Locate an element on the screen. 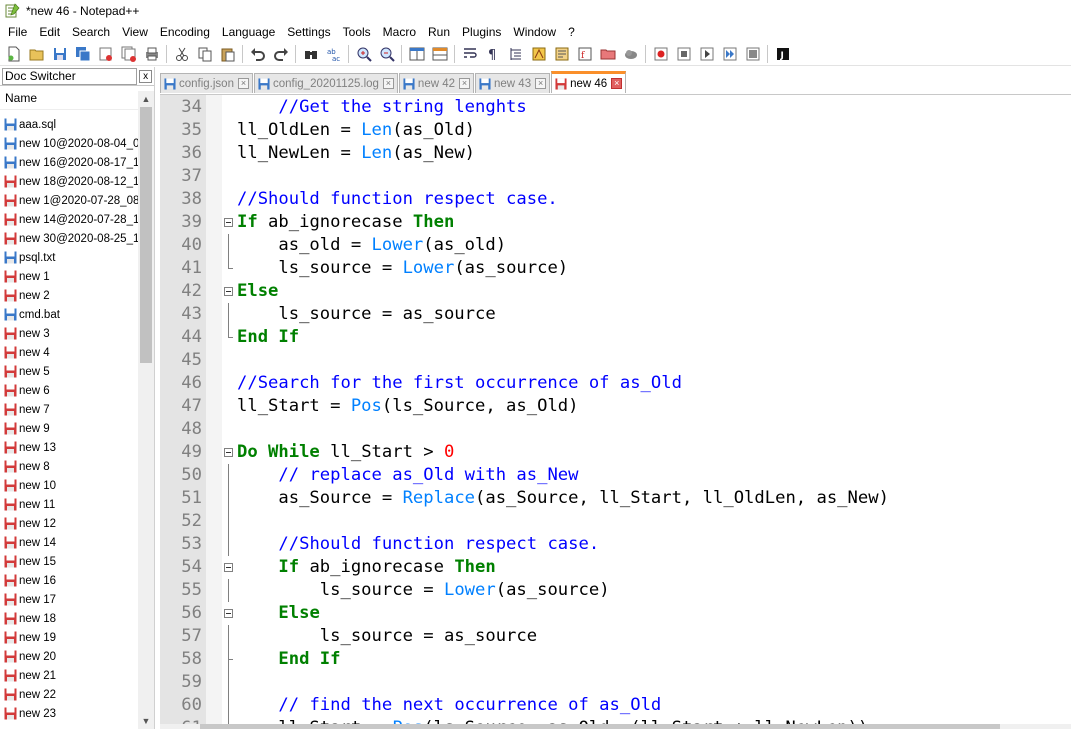 This screenshot has width=1071, height=729. code-line: 55 ls_source = Lower(as_source) is located at coordinates (615, 590).